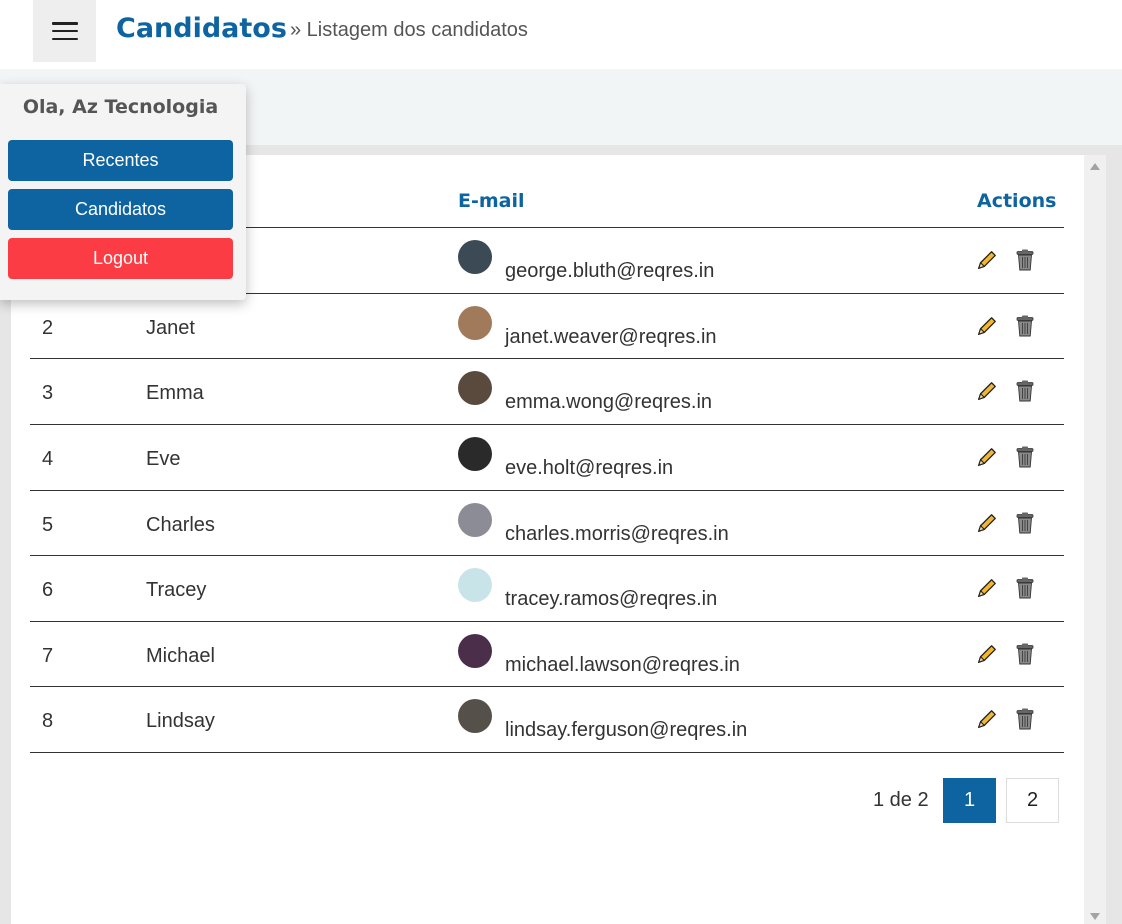 The height and width of the screenshot is (924, 1122). What do you see at coordinates (611, 337) in the screenshot?
I see `row-email: janet.weaver@reqres.in` at bounding box center [611, 337].